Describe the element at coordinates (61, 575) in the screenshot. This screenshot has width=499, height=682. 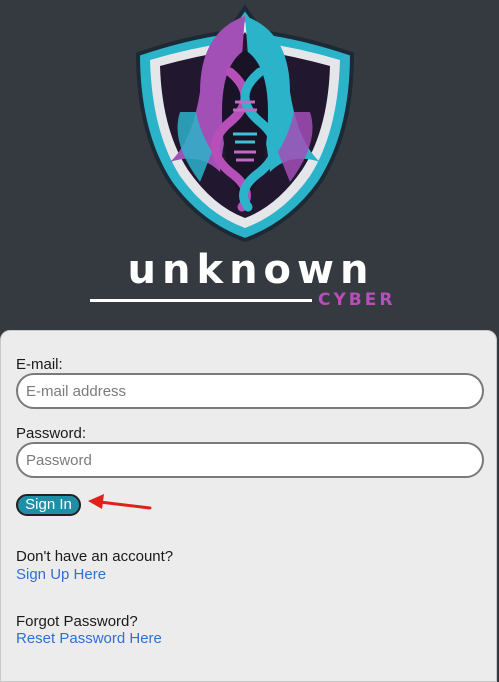
I see `sign-up-link: Sign Up Here` at that location.